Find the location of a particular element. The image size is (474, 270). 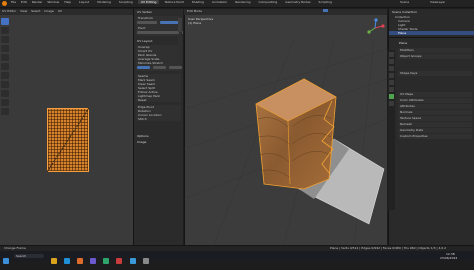

object-name: Plane is located at coordinates (431, 43).